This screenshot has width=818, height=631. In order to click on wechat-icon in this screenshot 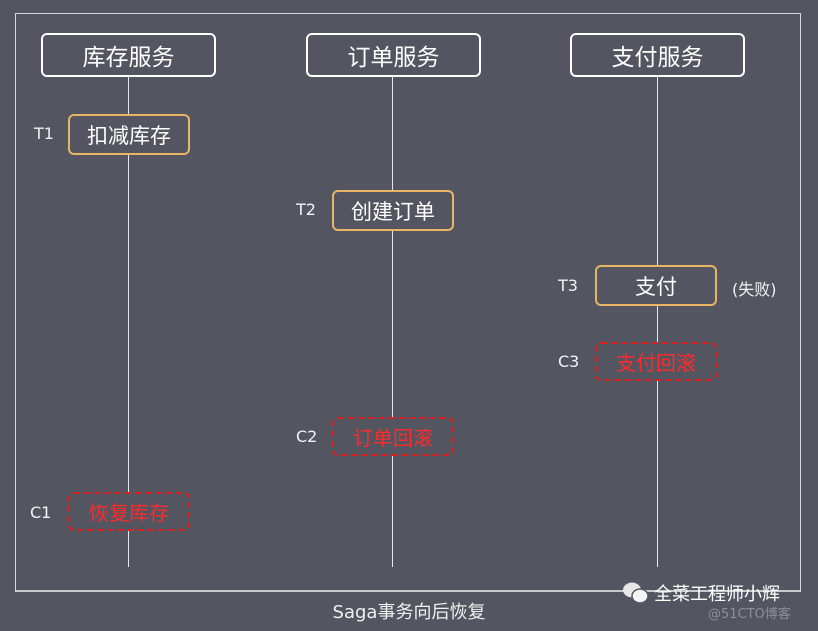, I will do `click(636, 593)`.